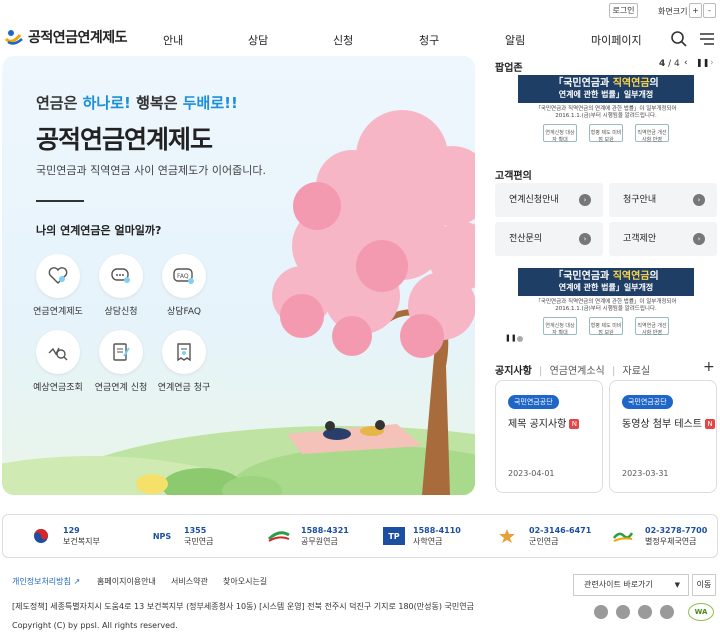 Image resolution: width=720 pixels, height=635 pixels. What do you see at coordinates (511, 338) in the screenshot?
I see `banner-pause-icon: ❚❚` at bounding box center [511, 338].